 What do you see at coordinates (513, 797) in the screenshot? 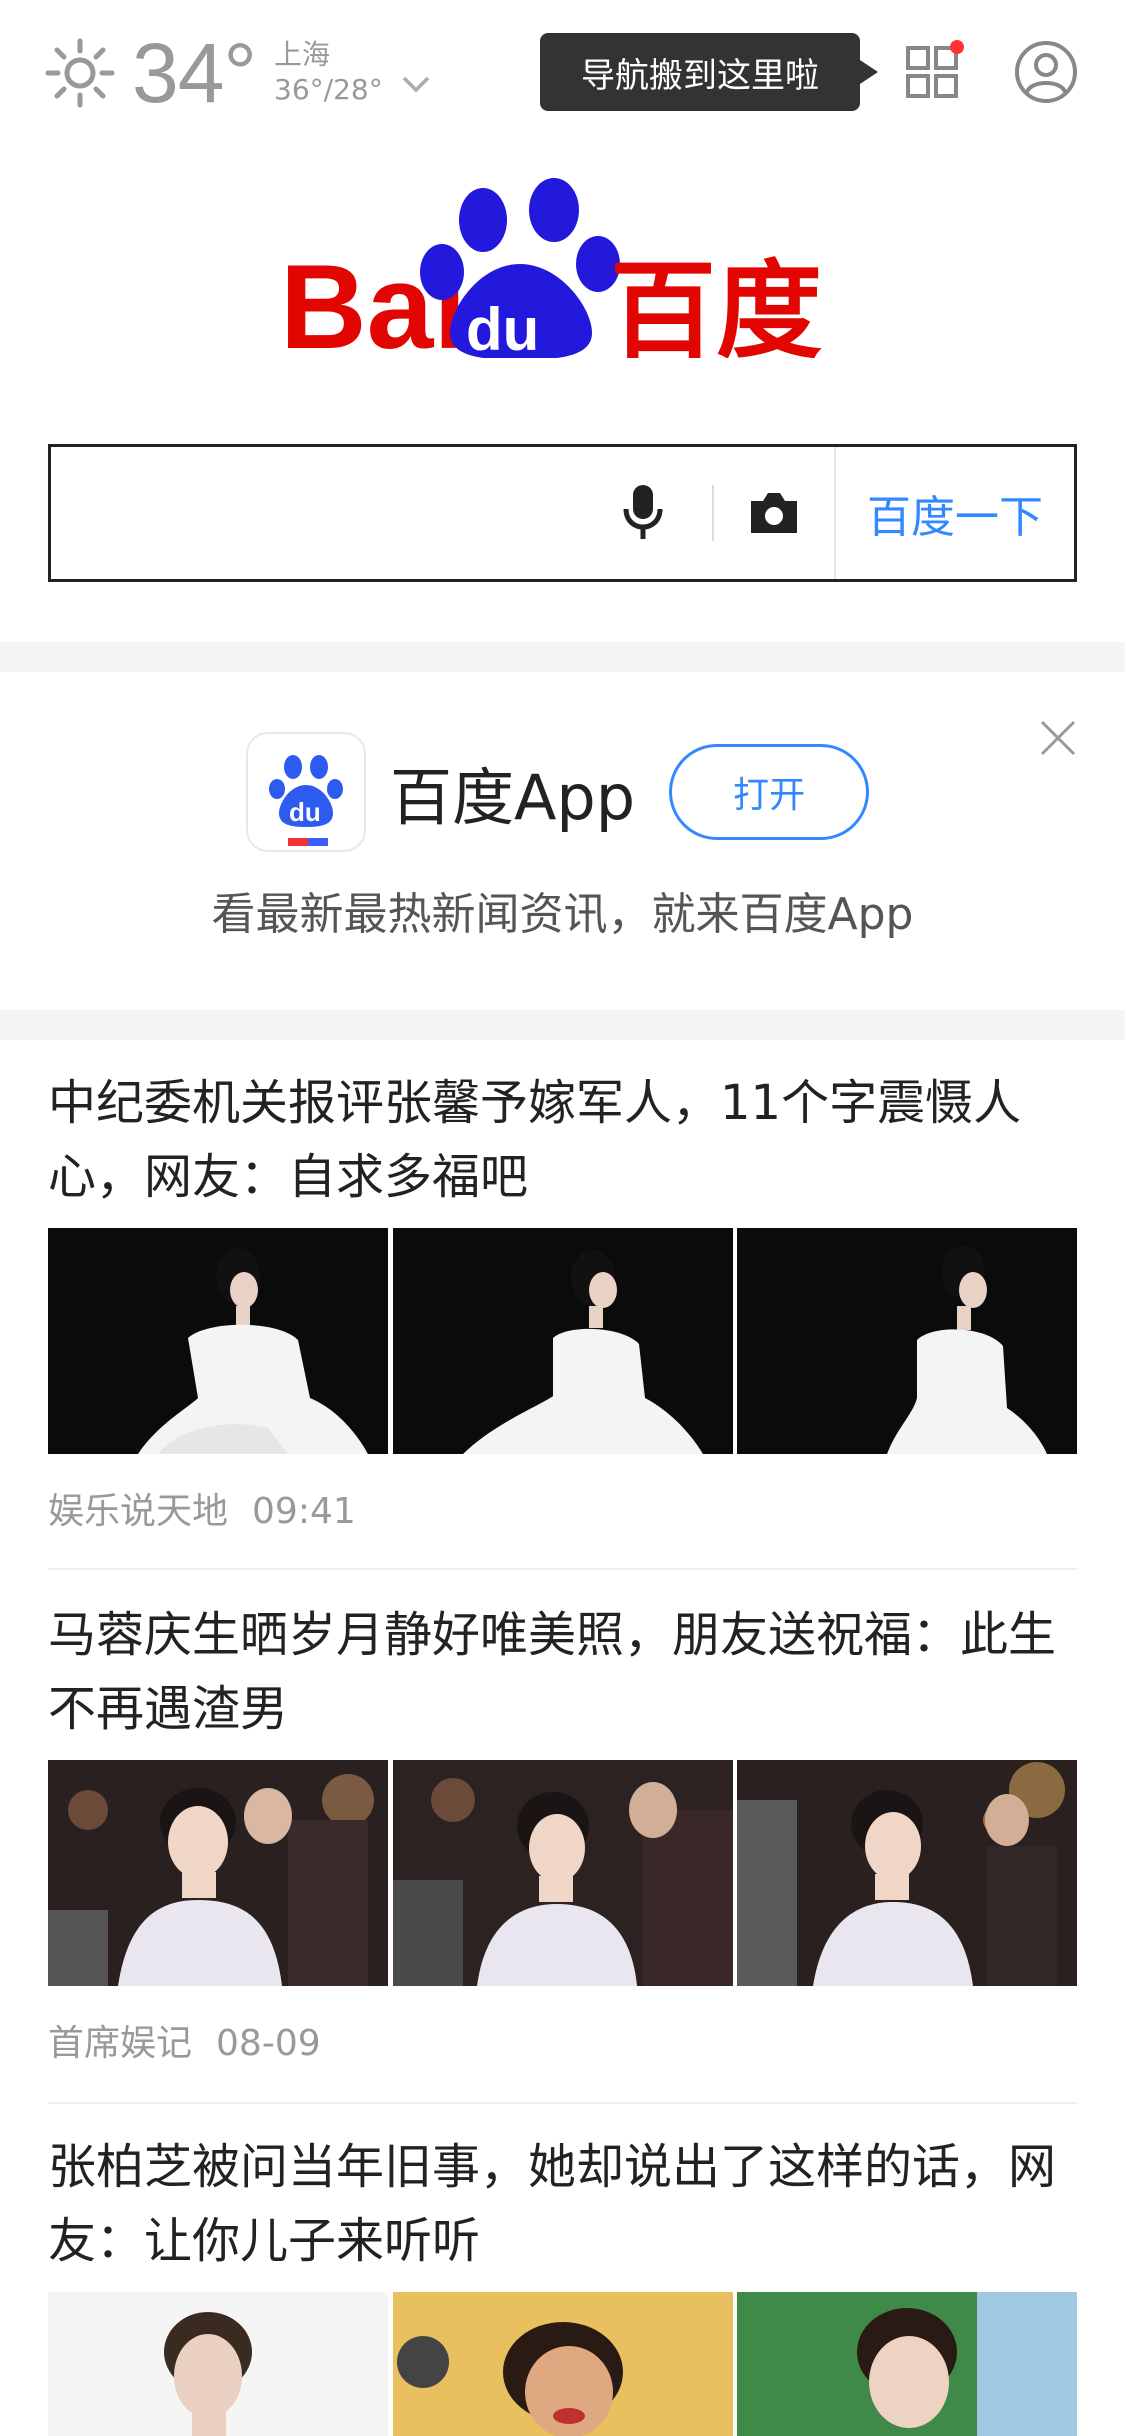
I see `app-name: 百度App` at bounding box center [513, 797].